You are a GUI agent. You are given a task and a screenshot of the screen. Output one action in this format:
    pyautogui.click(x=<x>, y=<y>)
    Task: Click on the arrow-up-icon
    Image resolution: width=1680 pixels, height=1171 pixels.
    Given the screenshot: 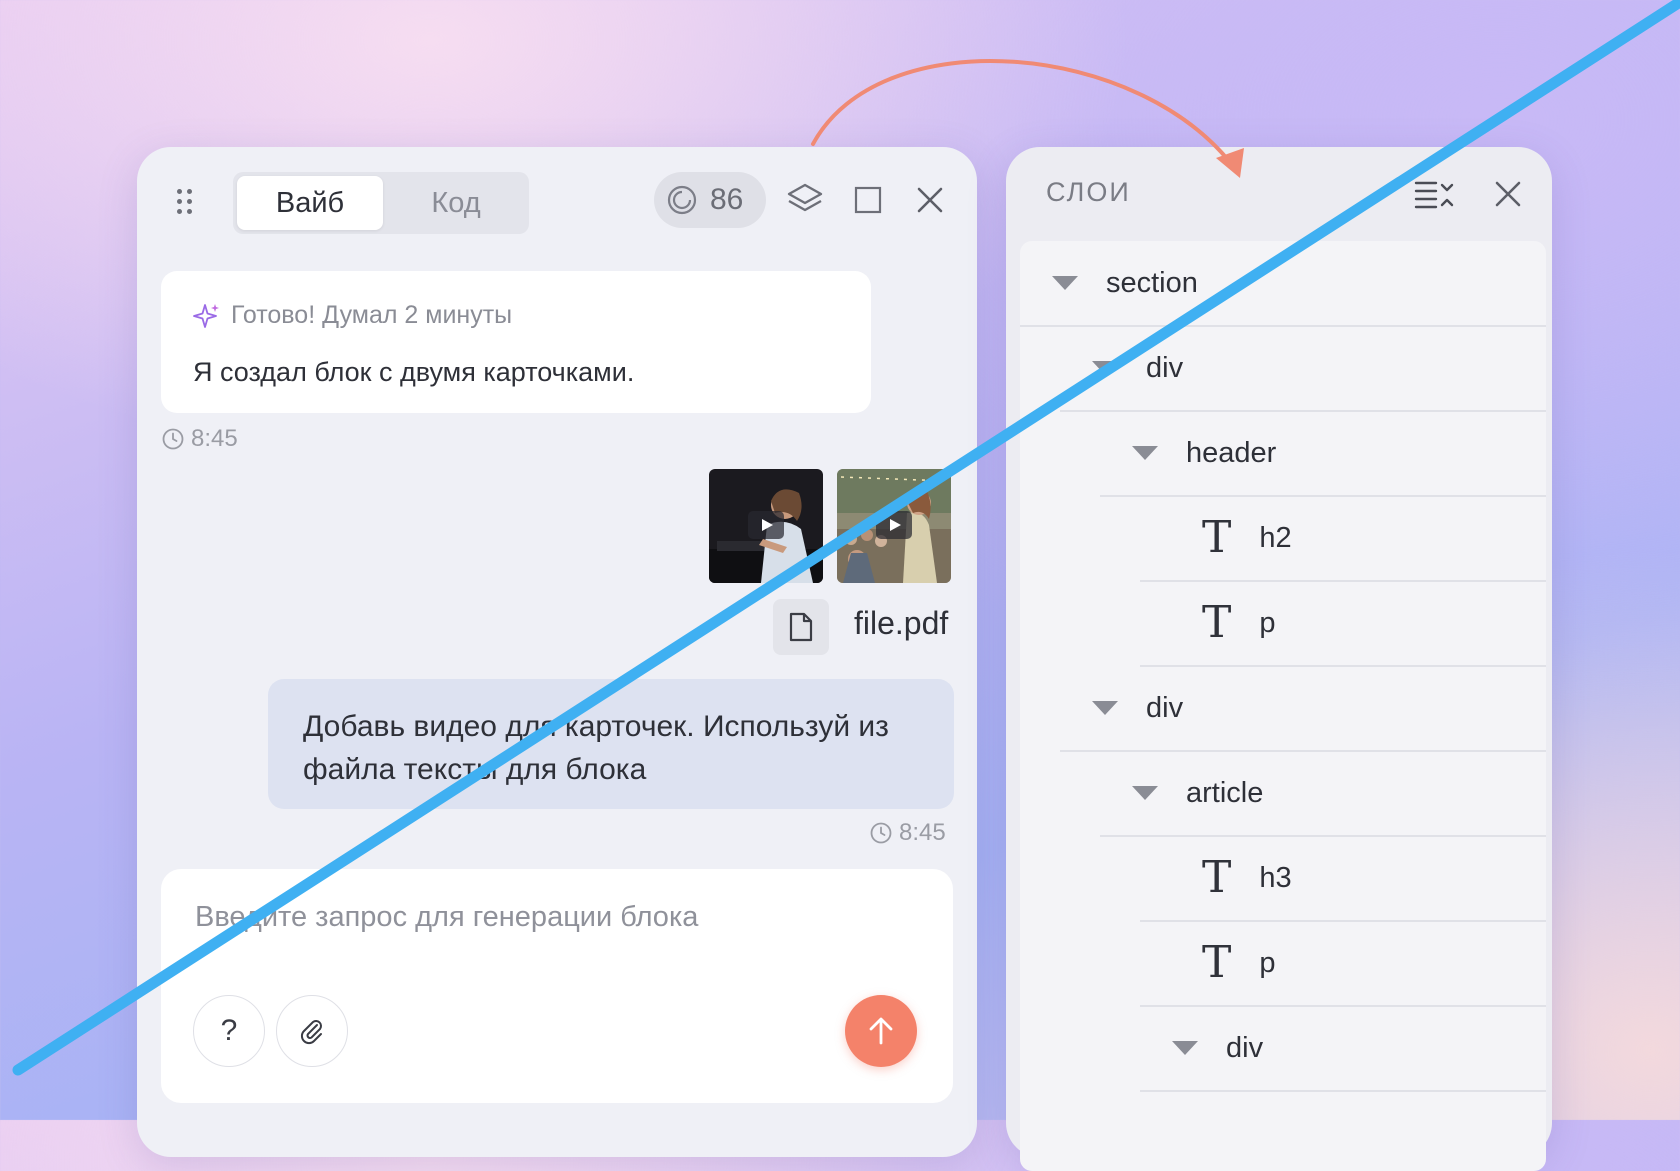 What is the action you would take?
    pyautogui.click(x=881, y=1031)
    